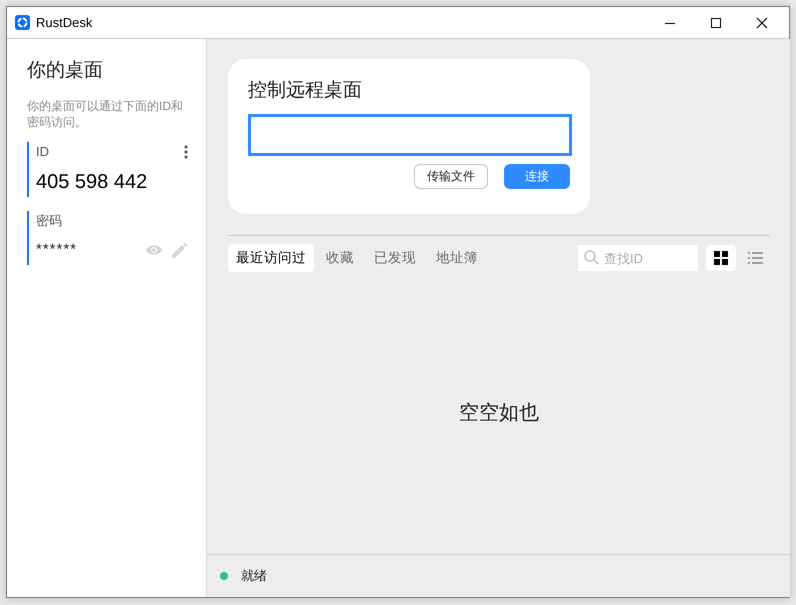 The image size is (796, 605). I want to click on empty-message: 空空如也, so click(499, 413).